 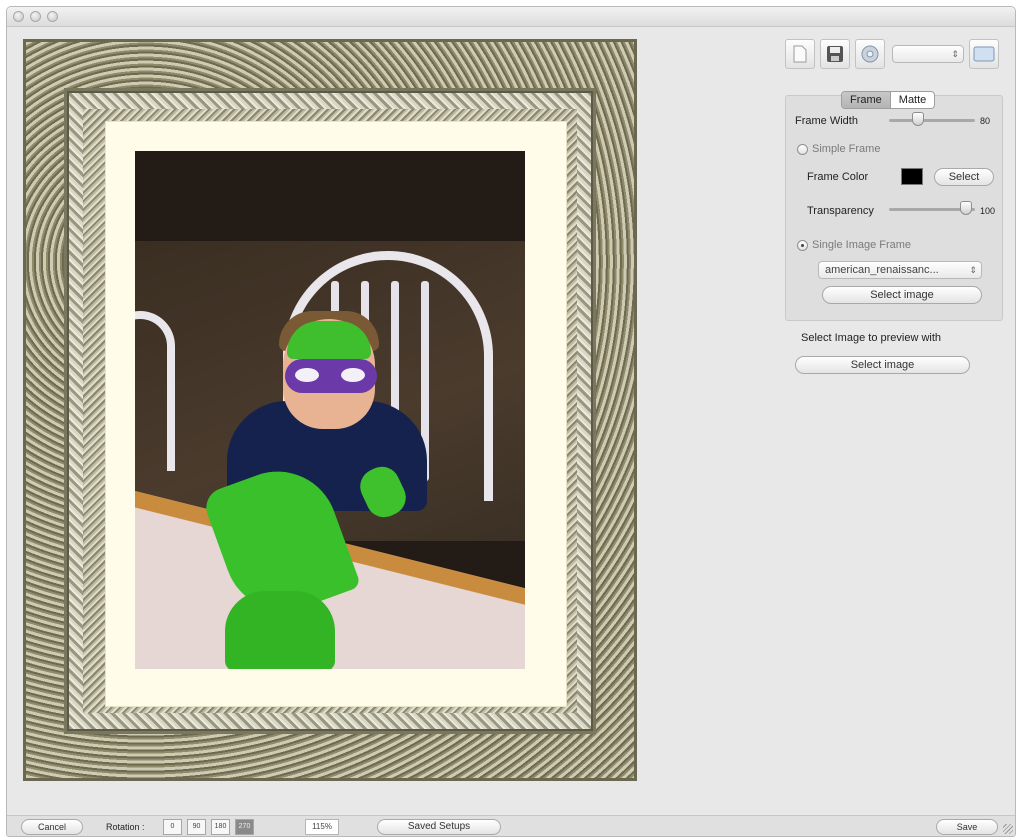 What do you see at coordinates (826, 121) in the screenshot?
I see `frame-width-label: Frame Width` at bounding box center [826, 121].